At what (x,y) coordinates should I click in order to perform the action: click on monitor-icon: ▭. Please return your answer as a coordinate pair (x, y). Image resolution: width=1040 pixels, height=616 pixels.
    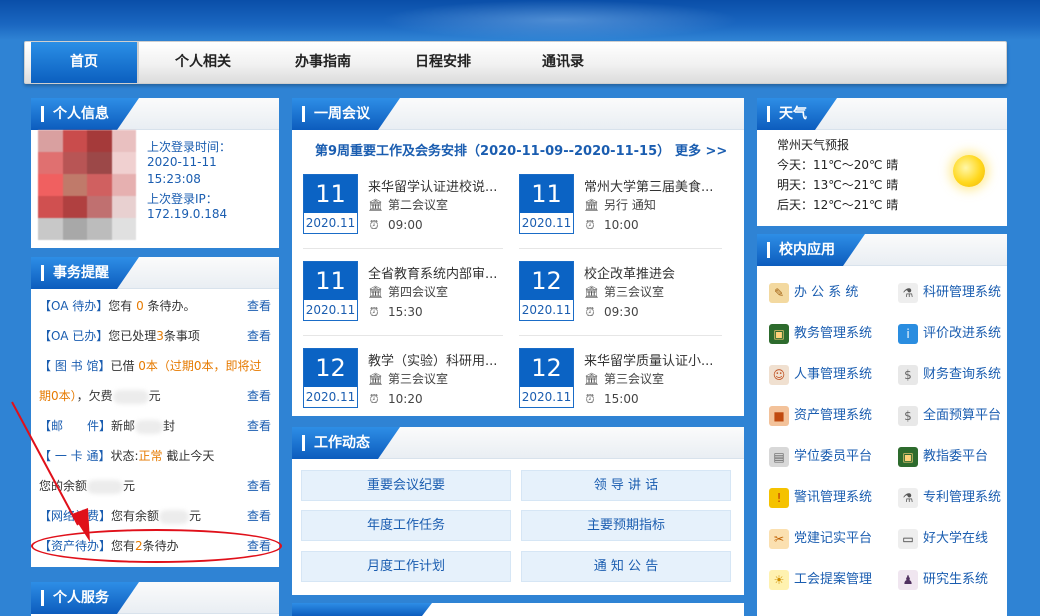
    Looking at the image, I should click on (908, 538).